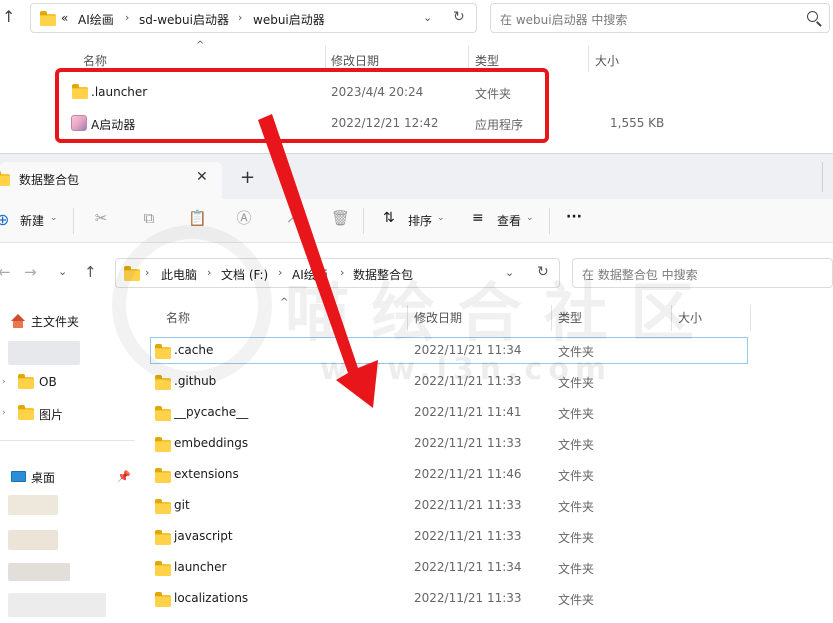 This screenshot has height=623, width=833. Describe the element at coordinates (389, 218) in the screenshot. I see `sort-icon: ⇅` at that location.